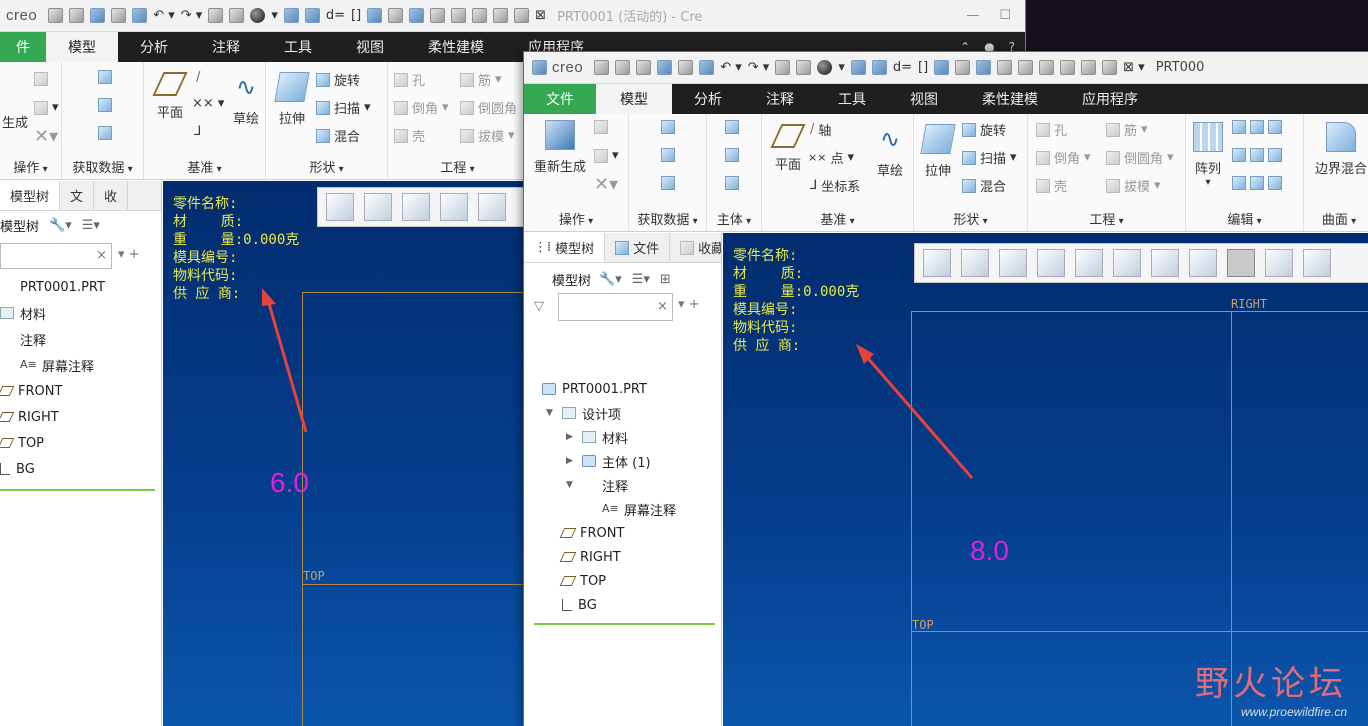 The height and width of the screenshot is (726, 1368). Describe the element at coordinates (287, 366) in the screenshot. I see `arrow-back-line` at that location.